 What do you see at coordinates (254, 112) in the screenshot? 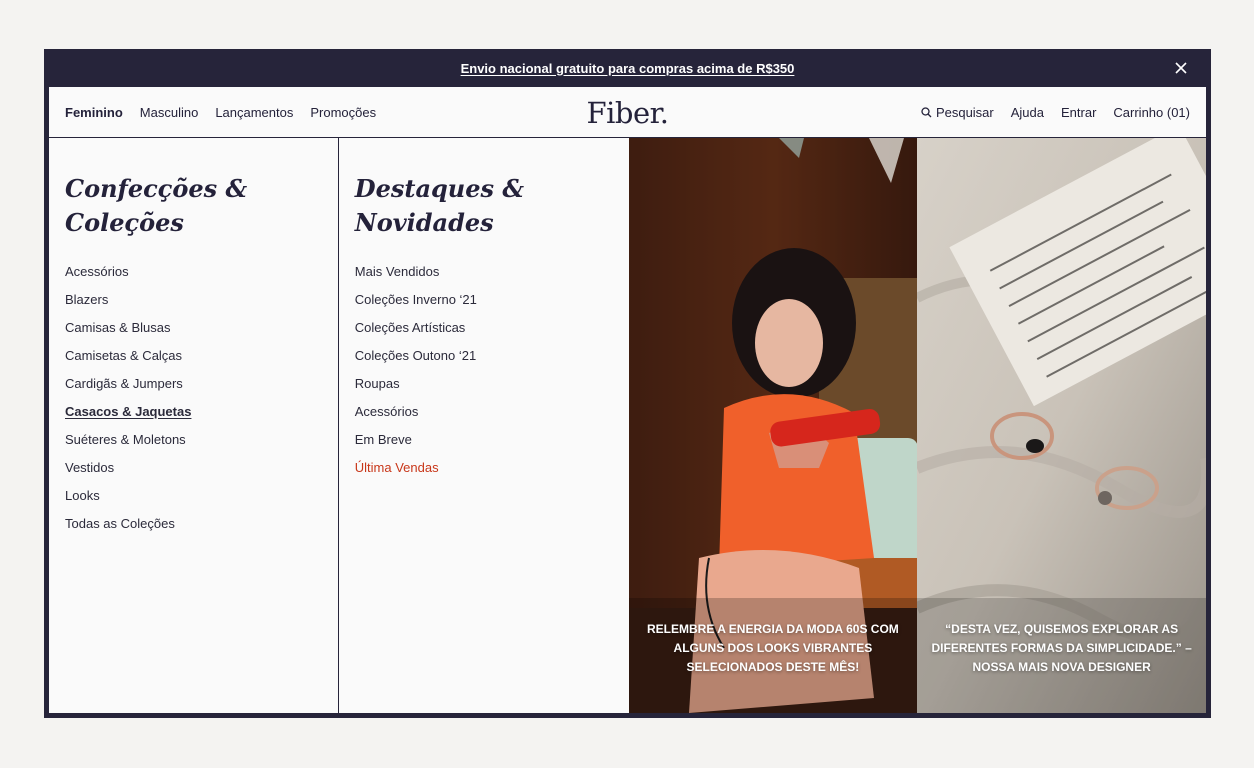
I see `nav-item-lancamentos: Lançamentos` at bounding box center [254, 112].